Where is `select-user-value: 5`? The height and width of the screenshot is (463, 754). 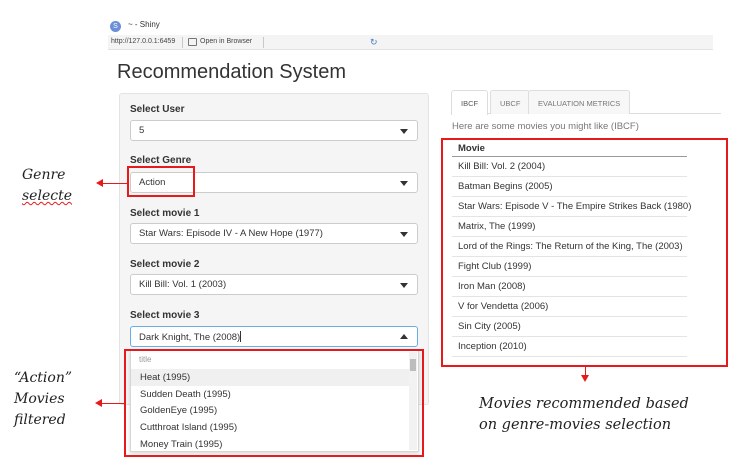
select-user-value: 5 is located at coordinates (142, 130).